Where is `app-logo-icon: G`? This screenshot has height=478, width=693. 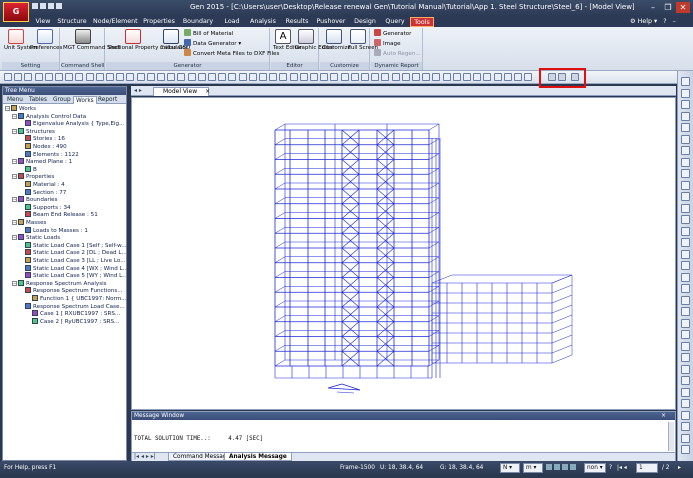 app-logo-icon: G is located at coordinates (16, 12).